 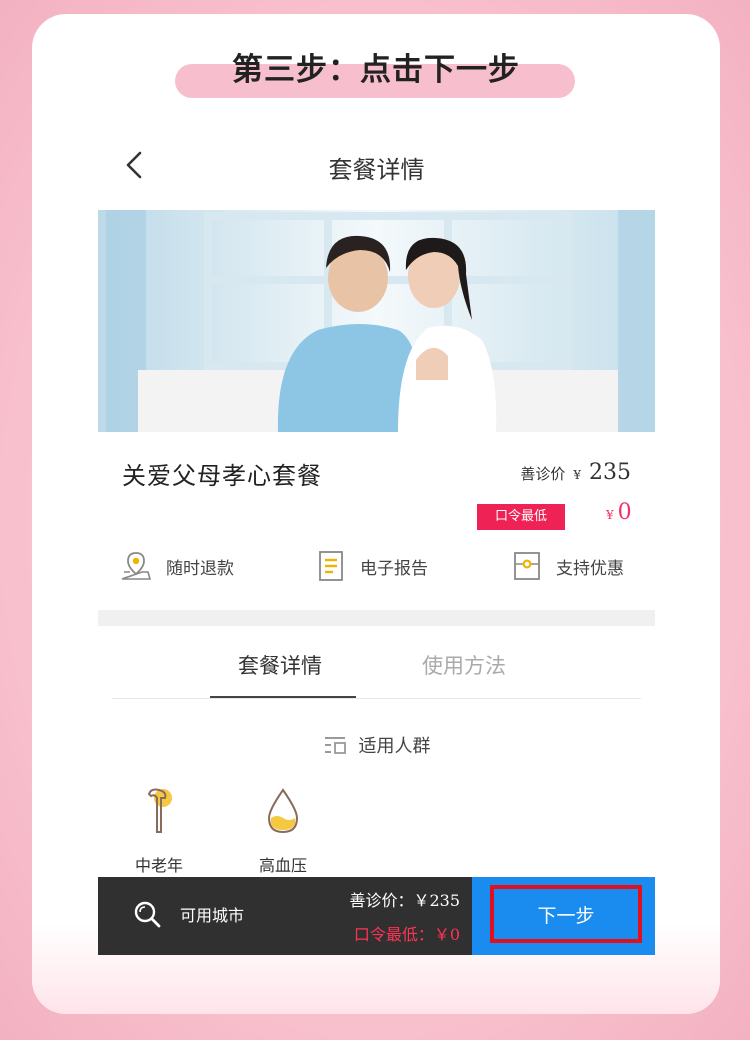 I want to click on price-label: 善诊价, so click(x=543, y=474).